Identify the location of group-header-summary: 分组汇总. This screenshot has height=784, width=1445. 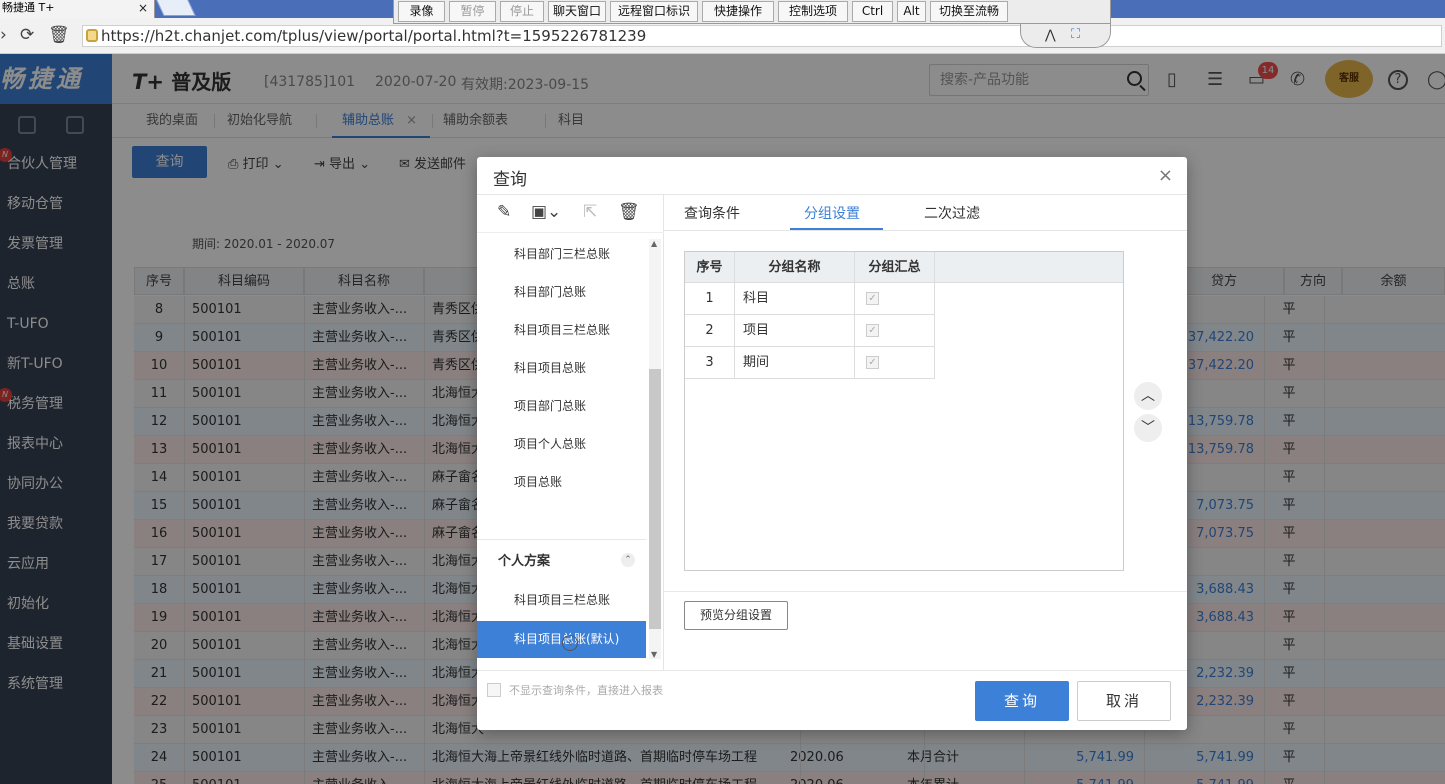
(895, 267).